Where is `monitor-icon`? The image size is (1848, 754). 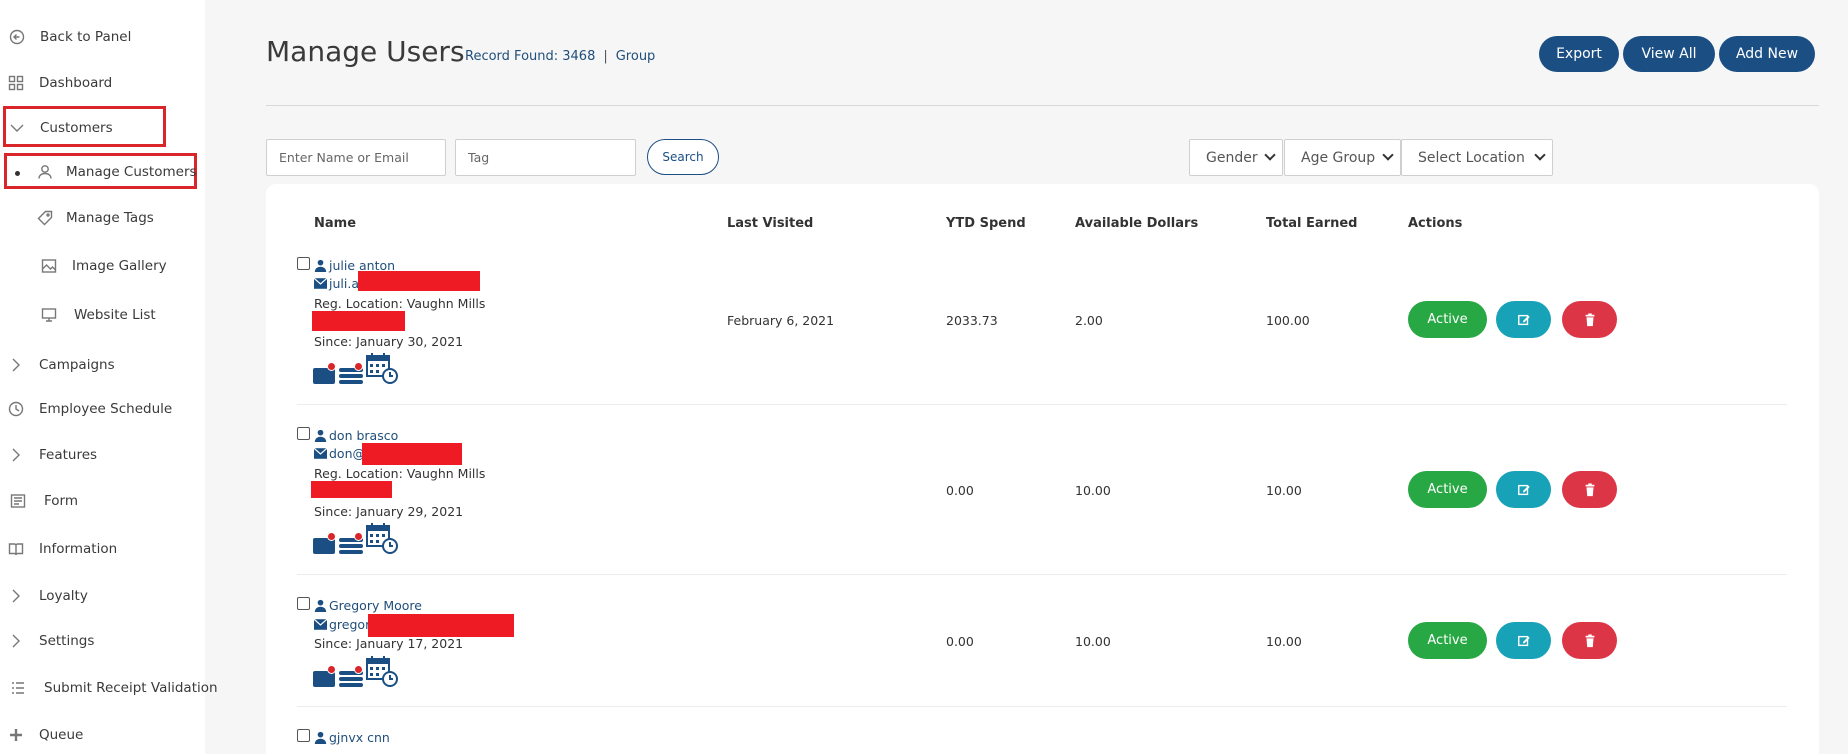 monitor-icon is located at coordinates (49, 315).